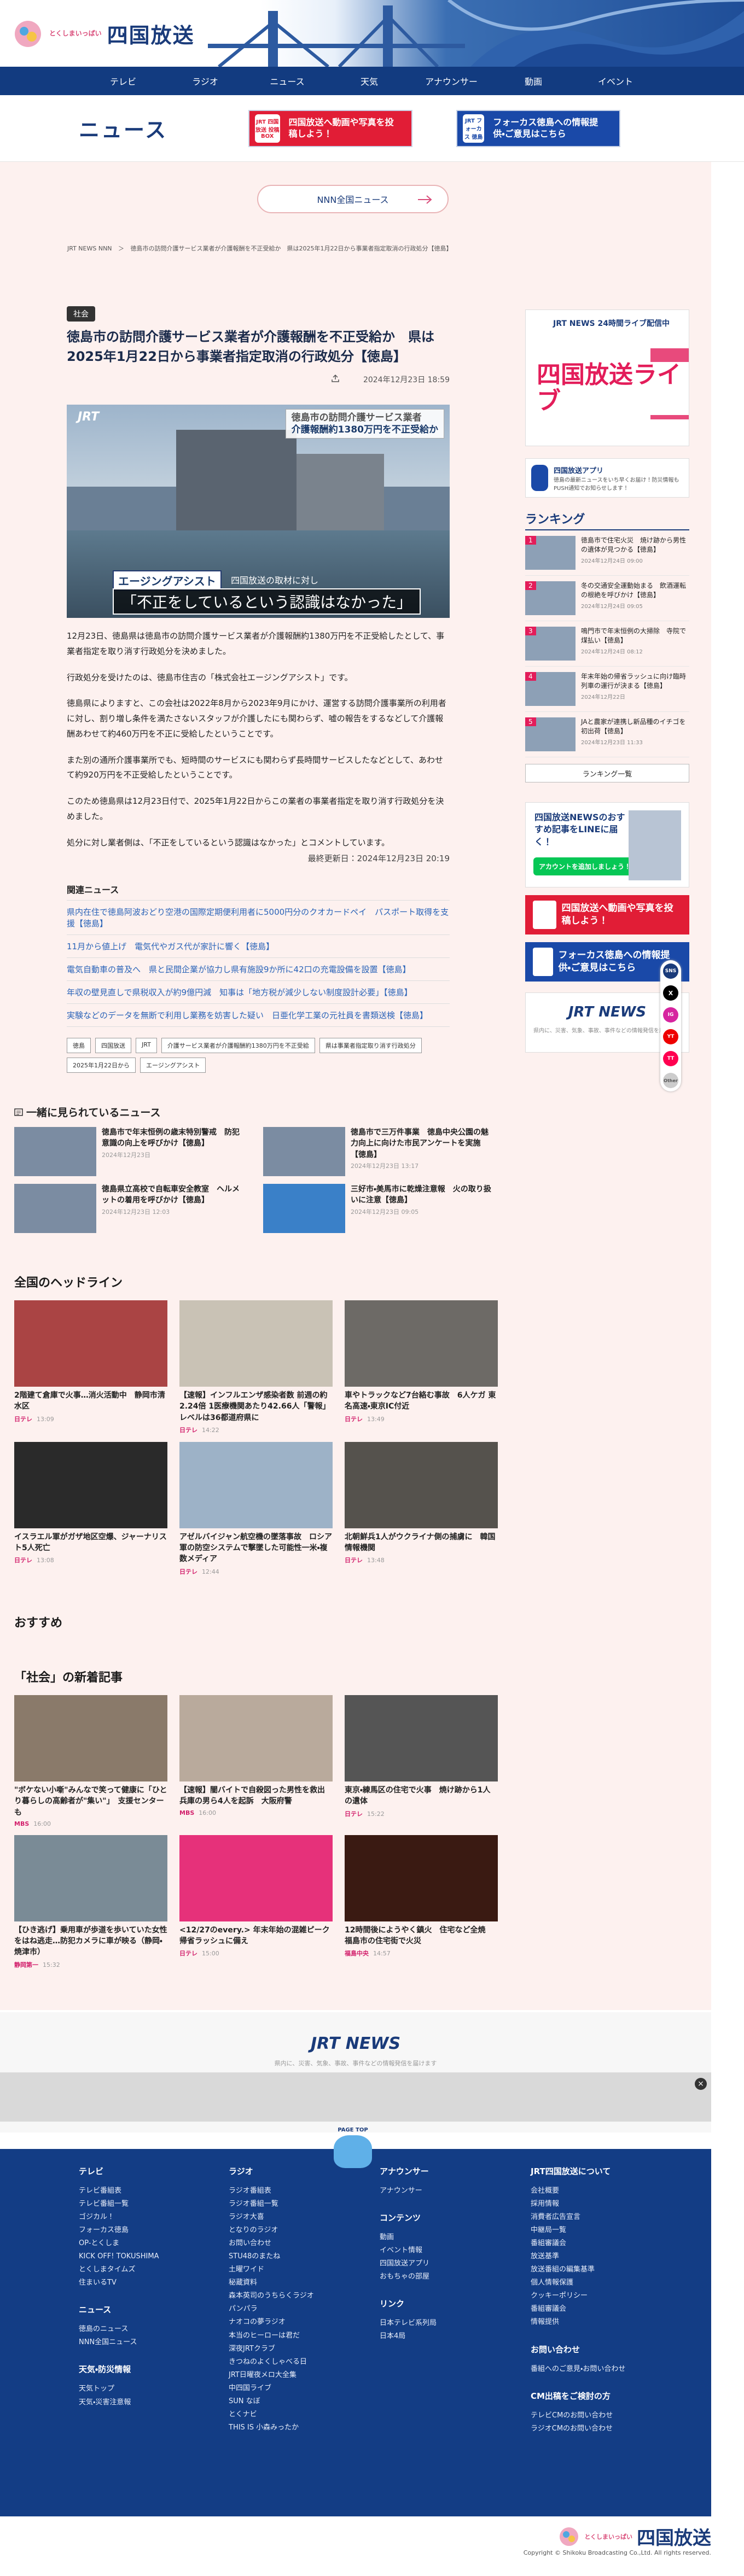  I want to click on footer-link: ラジオCMのお問い合わせ, so click(596, 2428).